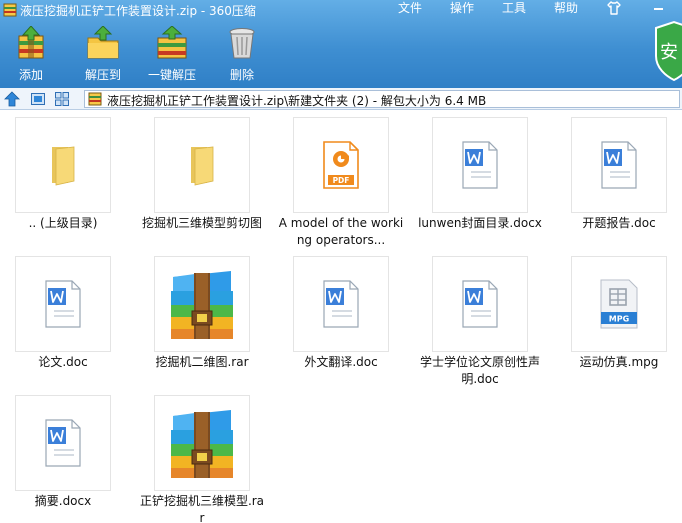  I want to click on thumbnail: PDF, so click(341, 165).